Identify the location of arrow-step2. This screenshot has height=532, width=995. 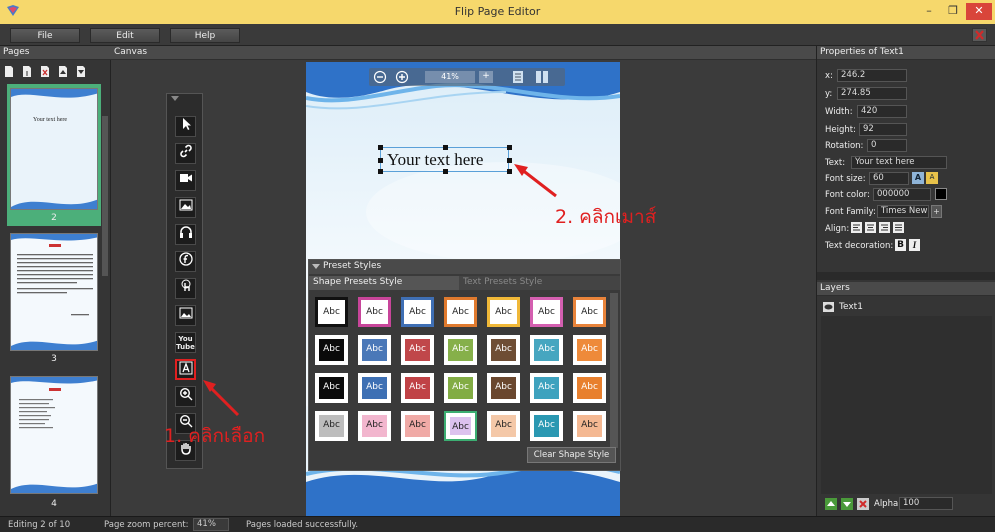
(535, 181).